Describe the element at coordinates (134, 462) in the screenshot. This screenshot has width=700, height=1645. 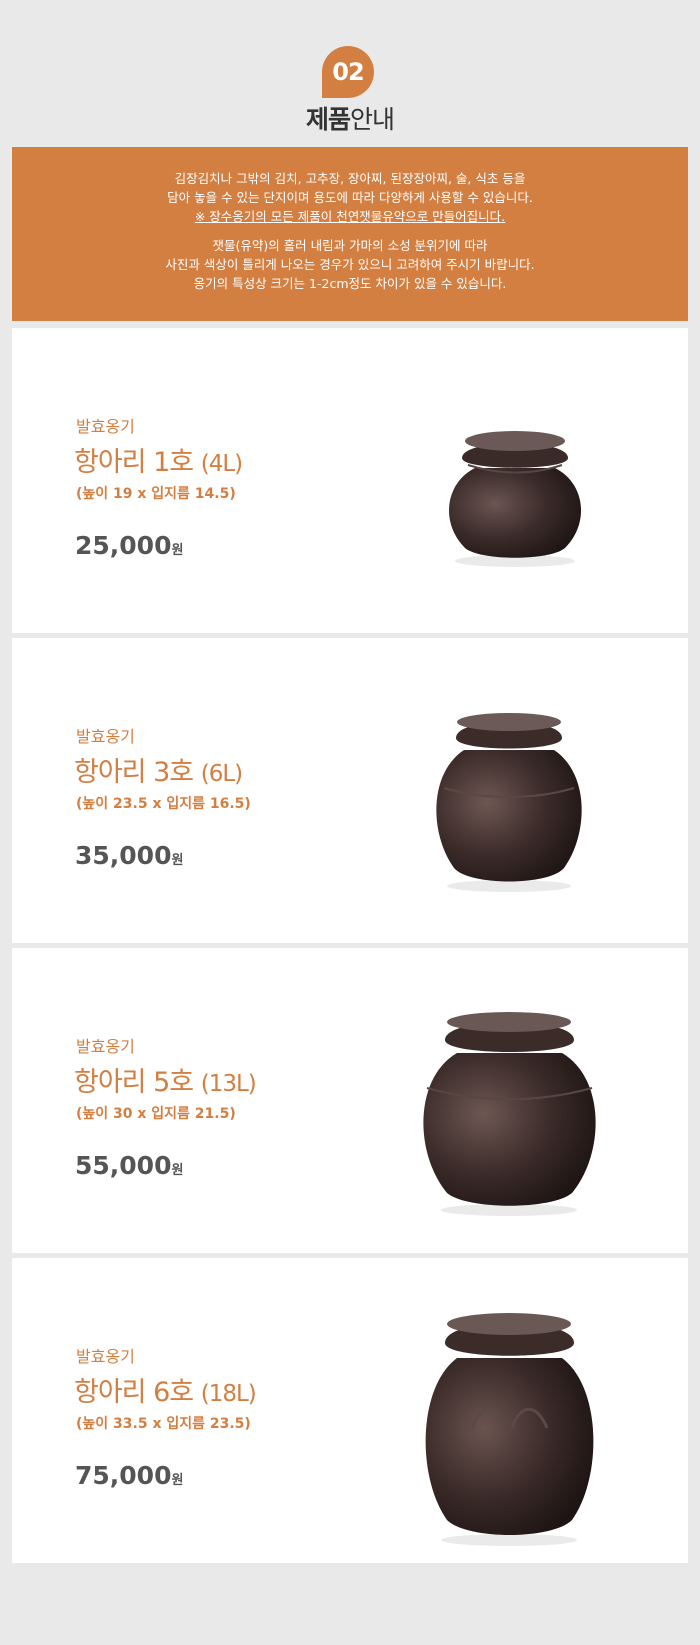
I see `product-name-text: 항아리 1호` at that location.